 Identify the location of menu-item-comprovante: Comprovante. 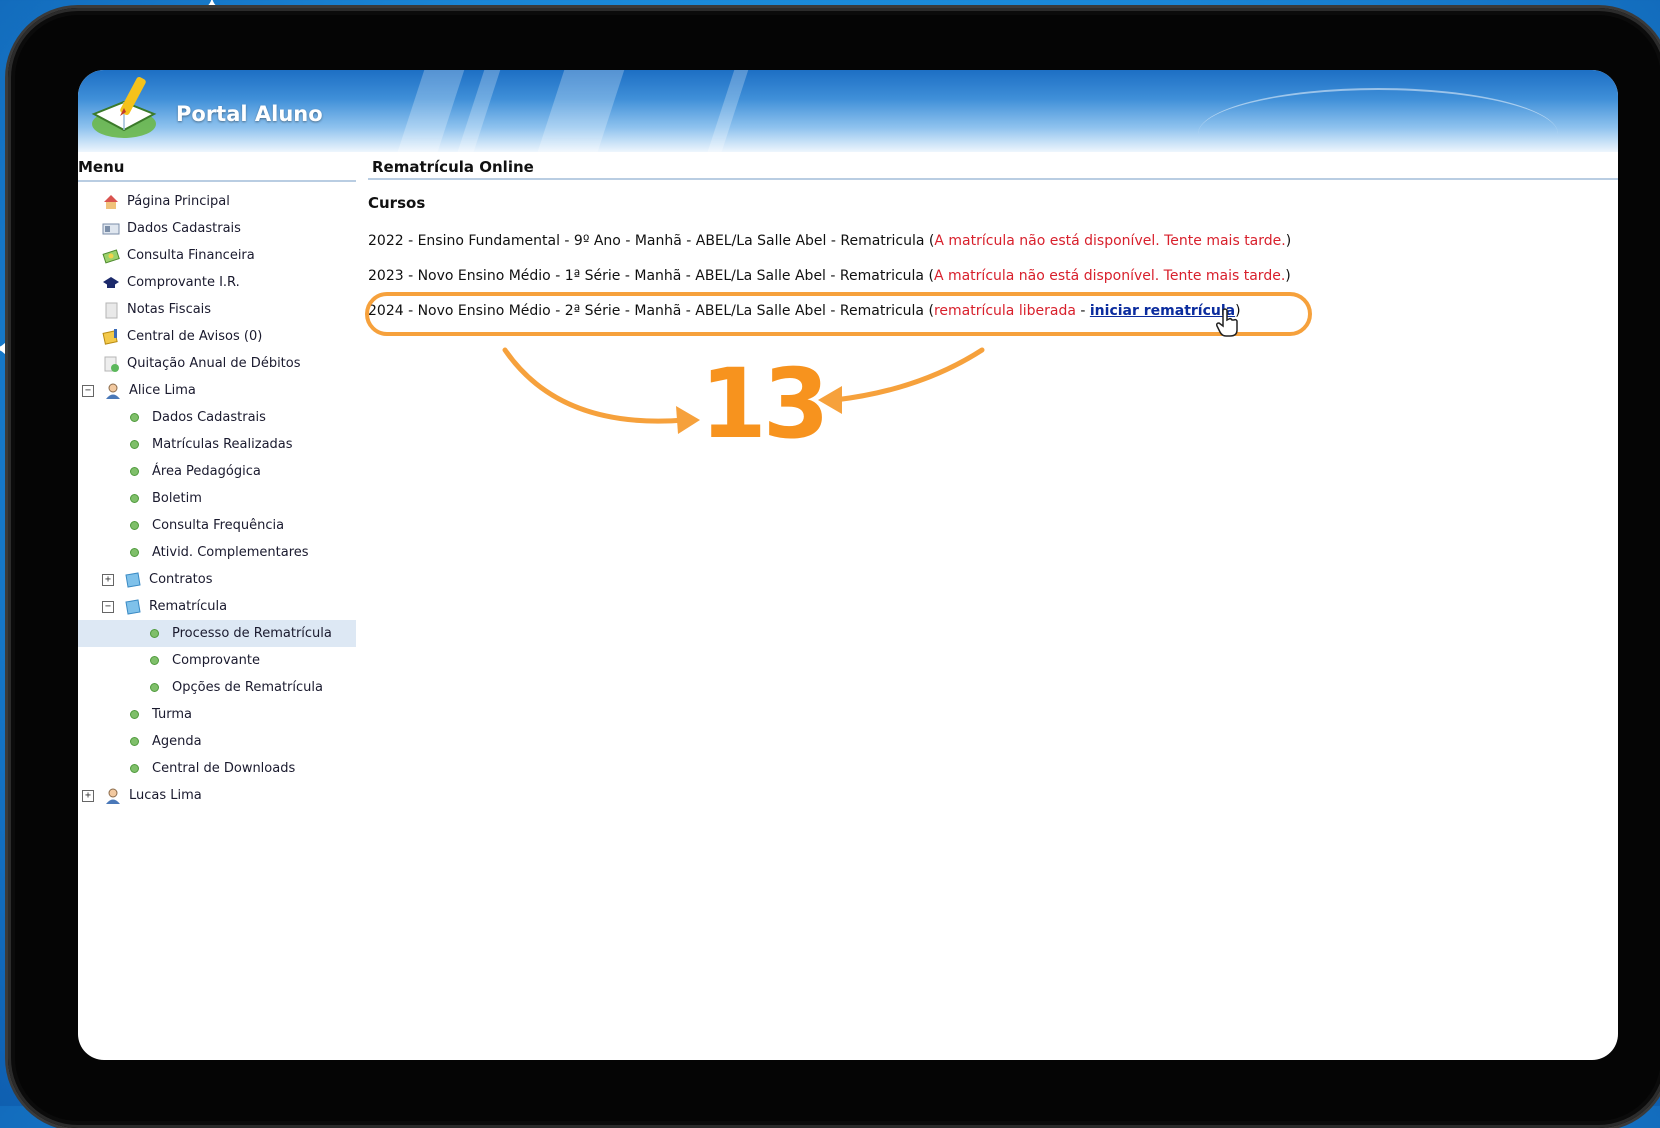
(217, 660).